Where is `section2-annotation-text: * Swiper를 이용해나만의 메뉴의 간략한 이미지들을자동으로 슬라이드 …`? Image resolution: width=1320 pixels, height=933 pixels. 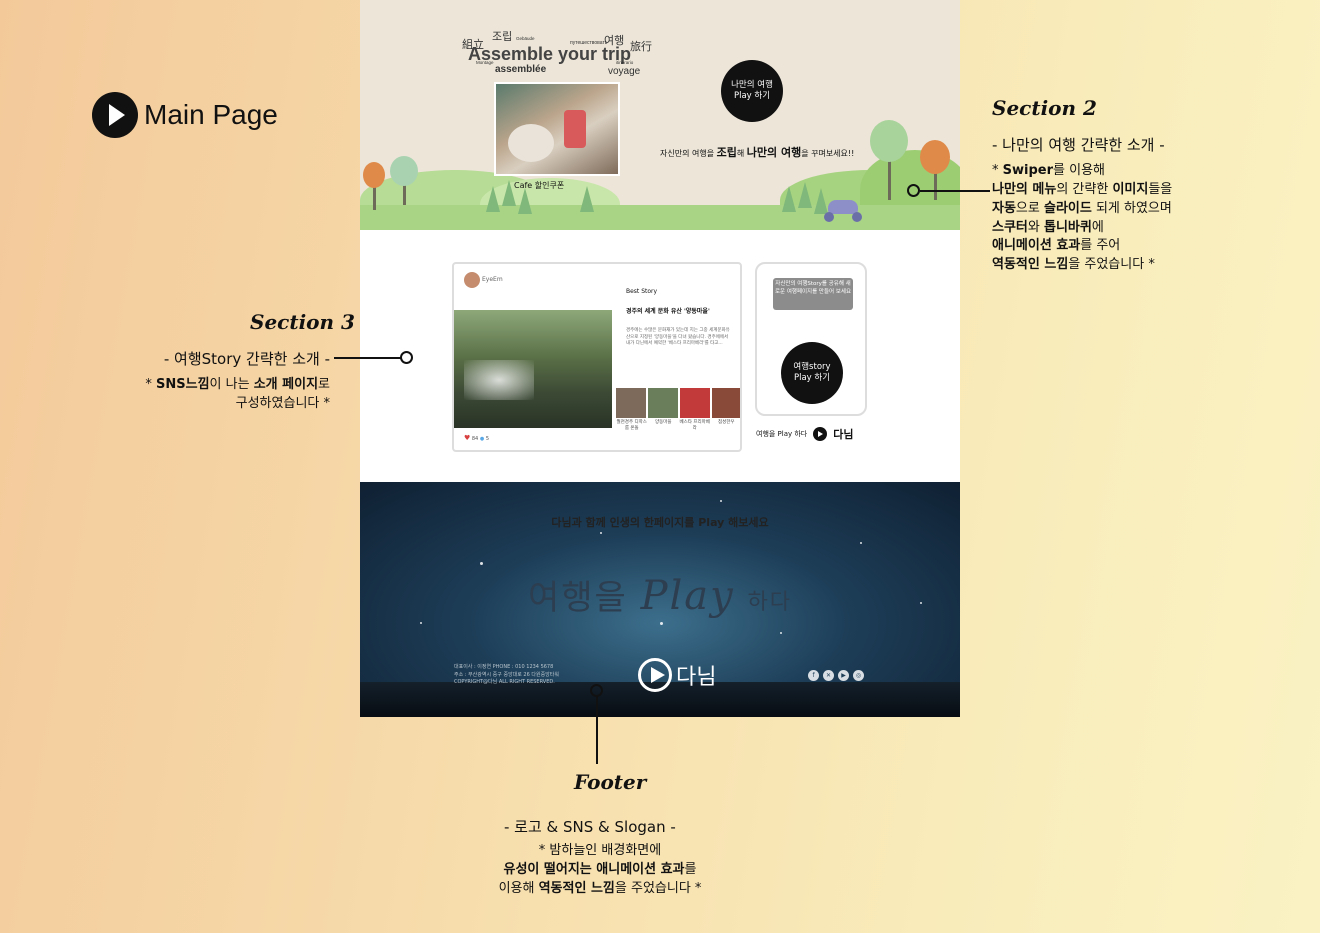
section2-annotation-text: * Swiper를 이용해나만의 메뉴의 간략한 이미지들을자동으로 슬라이드 … is located at coordinates (1082, 218).